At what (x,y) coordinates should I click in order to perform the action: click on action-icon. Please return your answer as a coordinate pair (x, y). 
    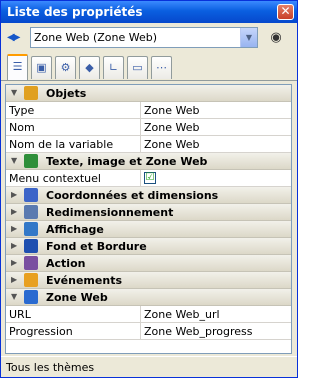
    Looking at the image, I should click on (31, 263).